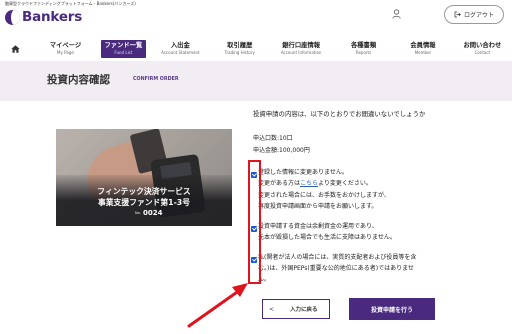  I want to click on chevron-left-icon: <, so click(272, 309).